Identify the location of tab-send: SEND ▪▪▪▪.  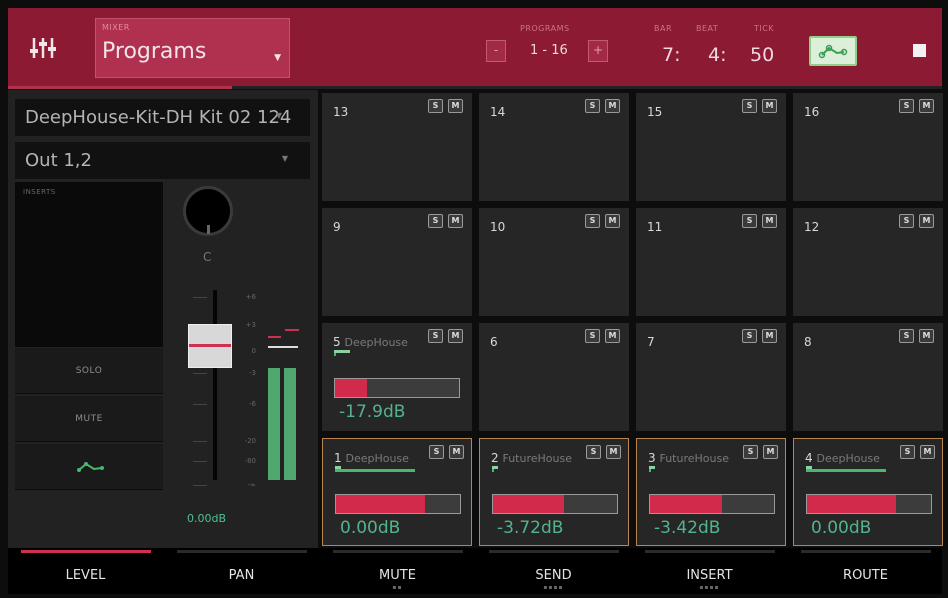
(553, 571).